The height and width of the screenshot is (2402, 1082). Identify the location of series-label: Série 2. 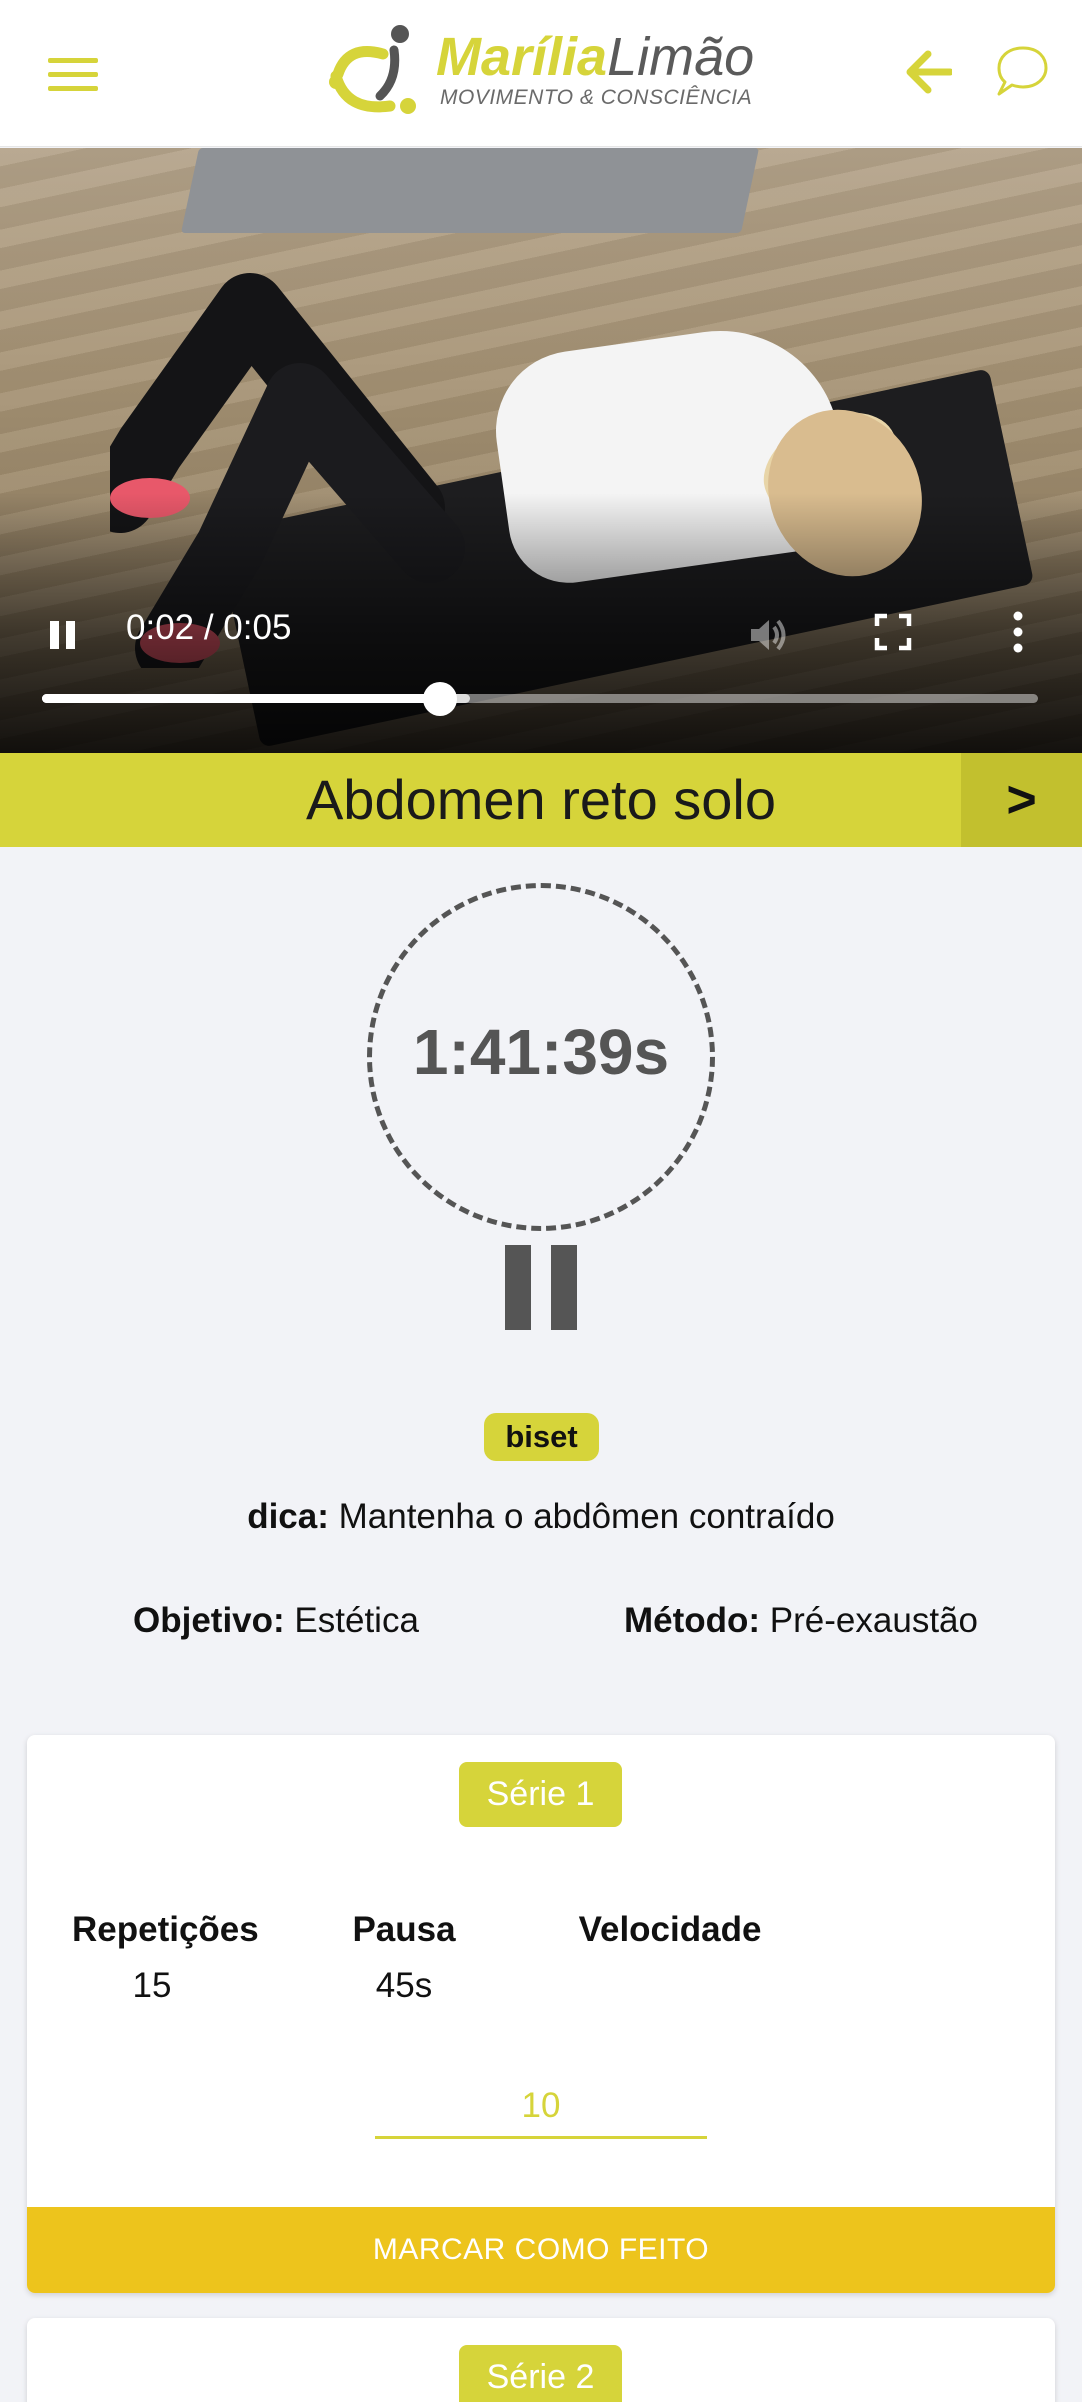
(540, 2373).